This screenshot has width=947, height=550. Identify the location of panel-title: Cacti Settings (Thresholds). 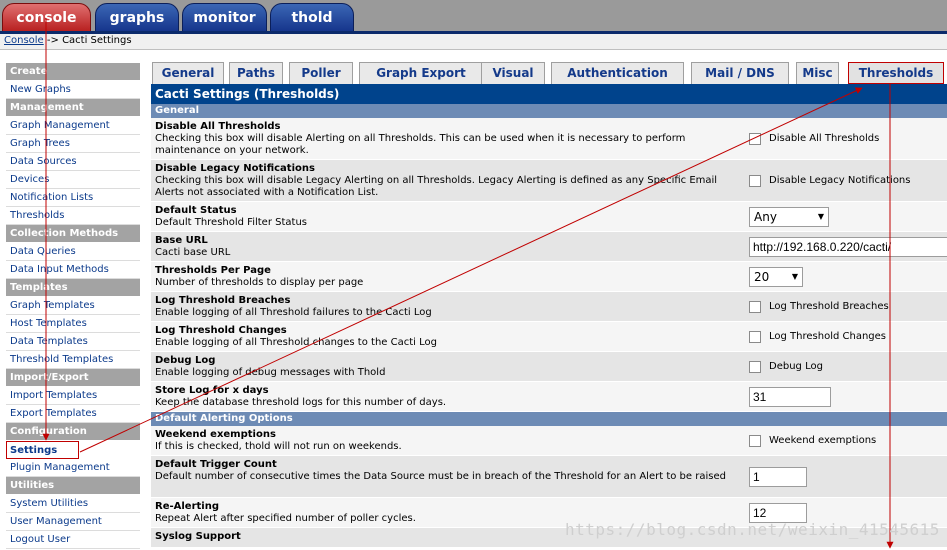
(549, 94).